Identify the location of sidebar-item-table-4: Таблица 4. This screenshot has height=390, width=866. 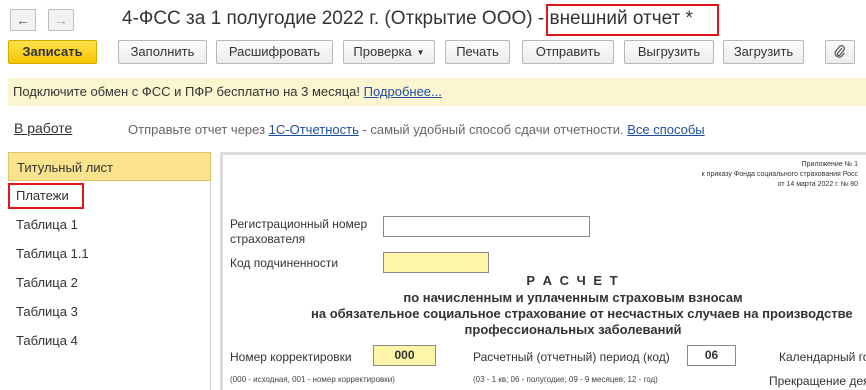
(109, 340).